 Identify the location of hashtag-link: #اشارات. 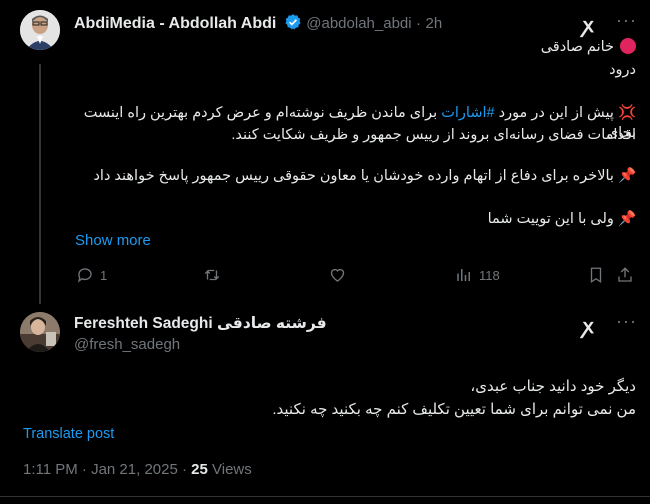
(467, 113).